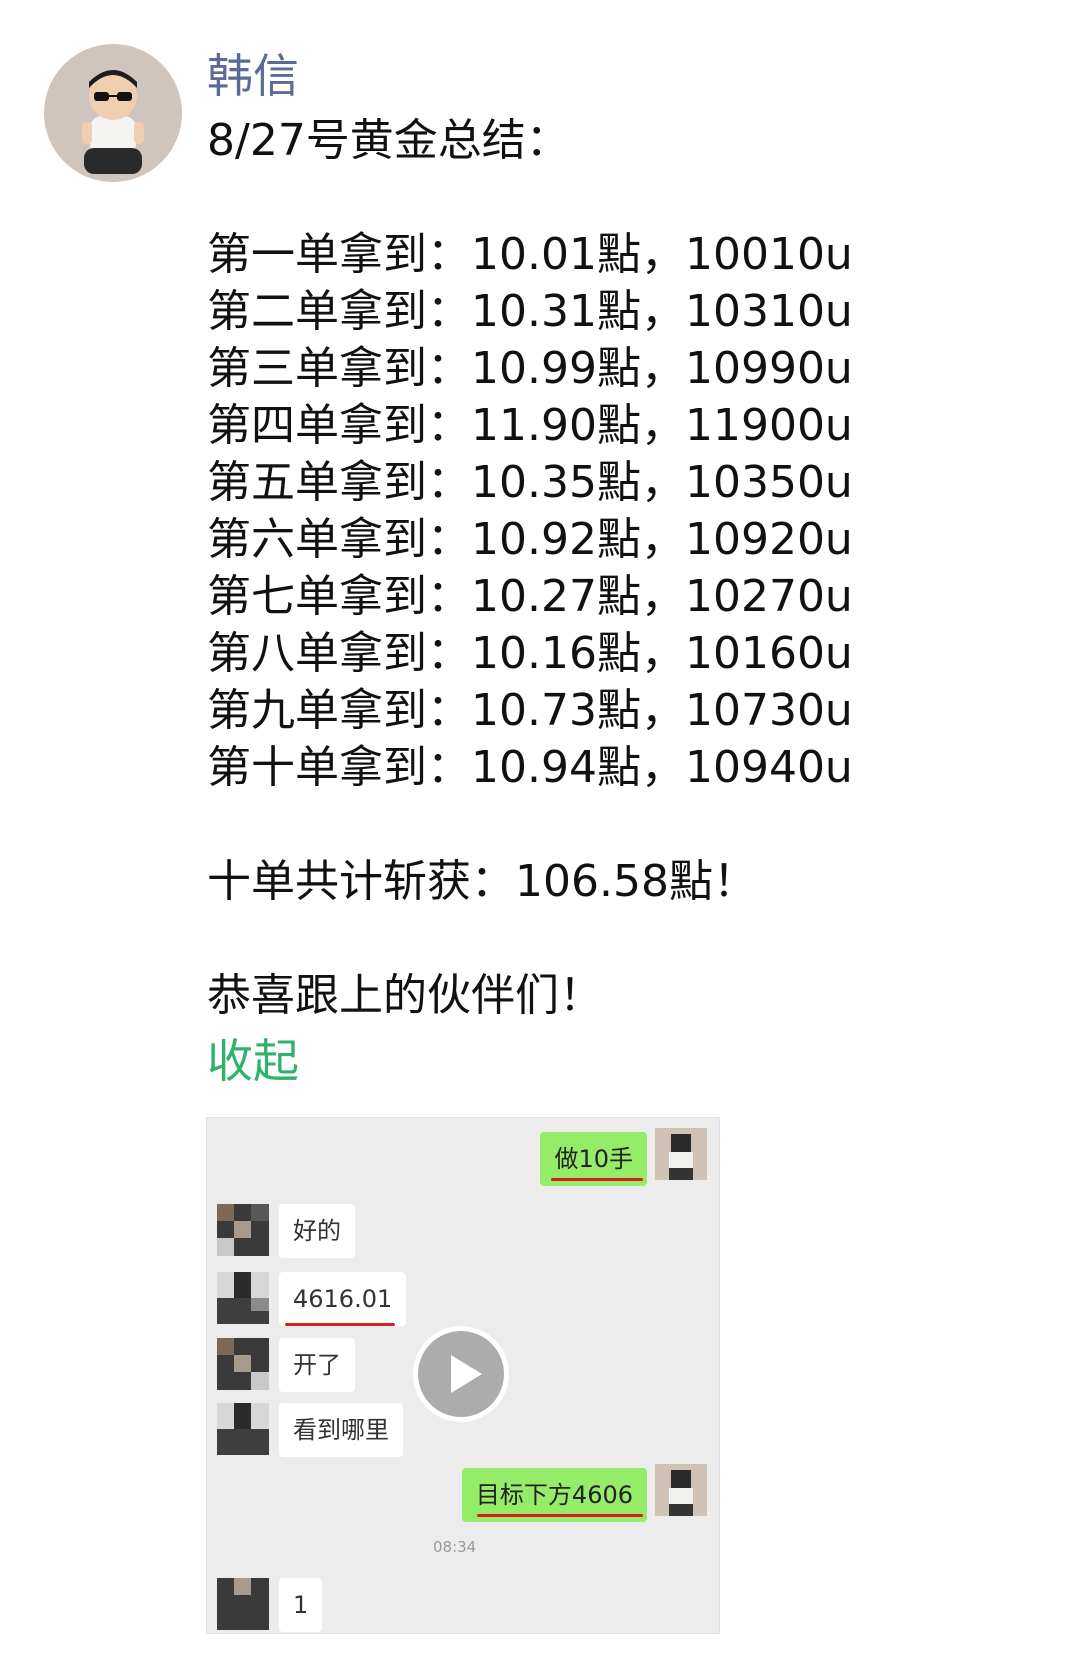  I want to click on play-button, so click(461, 1374).